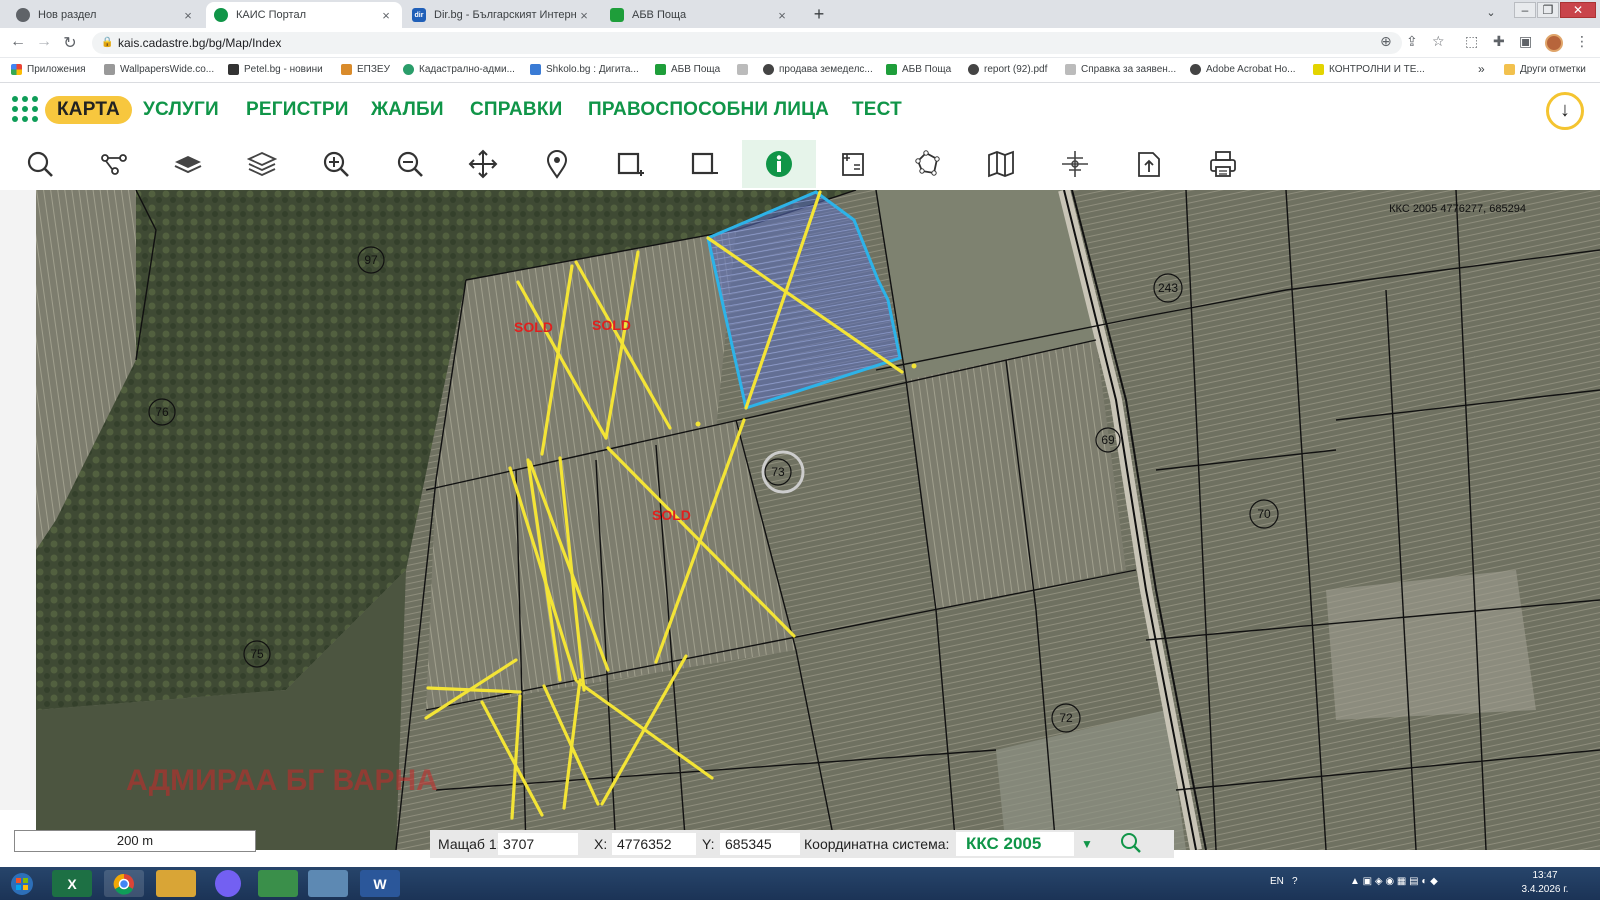 The width and height of the screenshot is (1600, 900). Describe the element at coordinates (877, 110) in the screenshot. I see `nav-item-test: ТЕСТ` at that location.